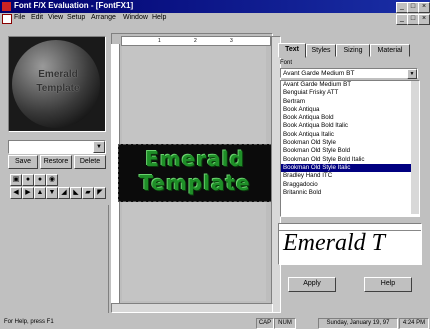 The height and width of the screenshot is (329, 430). I want to click on image-tool-icon: ▣, so click(16, 180).